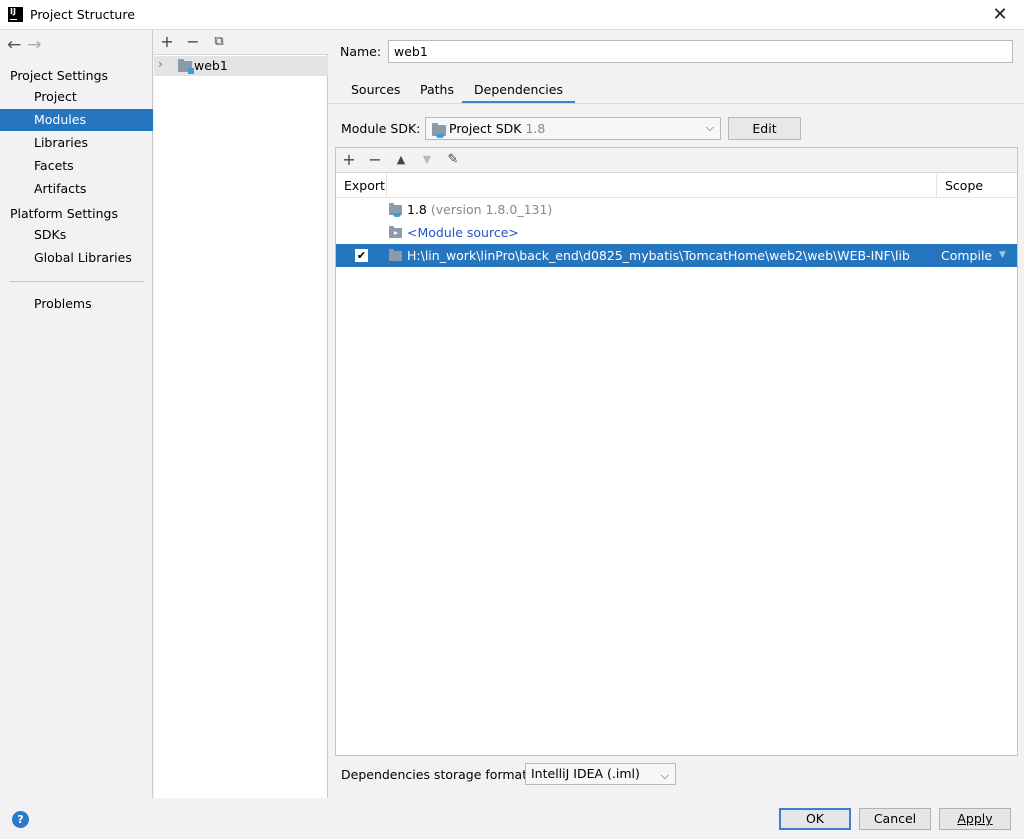 Image resolution: width=1024 pixels, height=839 pixels. What do you see at coordinates (82, 14) in the screenshot?
I see `window-title: Project Structure` at bounding box center [82, 14].